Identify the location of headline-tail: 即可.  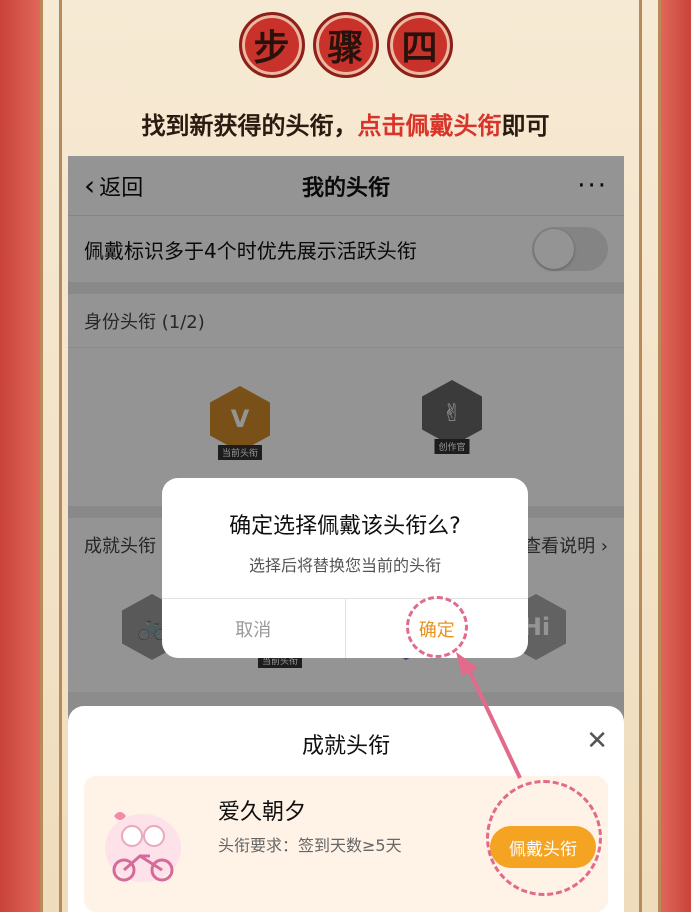
(525, 126).